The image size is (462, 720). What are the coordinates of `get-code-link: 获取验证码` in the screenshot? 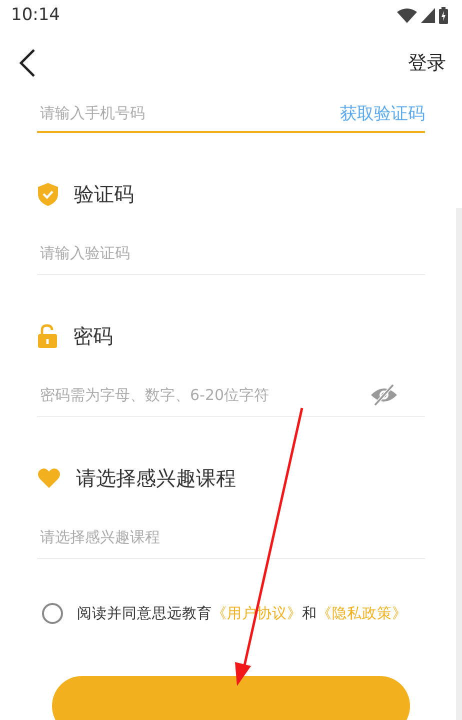 It's located at (382, 113).